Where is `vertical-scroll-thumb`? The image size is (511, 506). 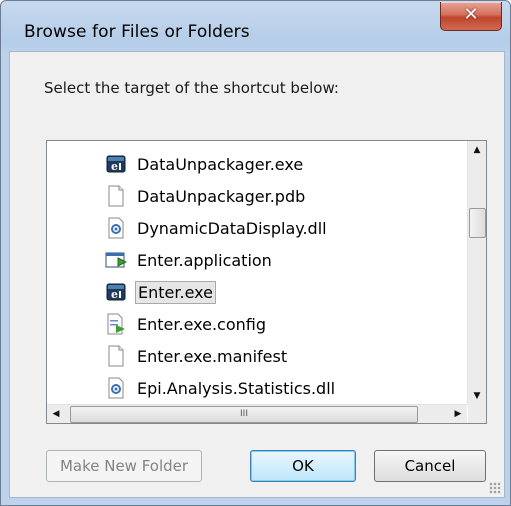 vertical-scroll-thumb is located at coordinates (477, 223).